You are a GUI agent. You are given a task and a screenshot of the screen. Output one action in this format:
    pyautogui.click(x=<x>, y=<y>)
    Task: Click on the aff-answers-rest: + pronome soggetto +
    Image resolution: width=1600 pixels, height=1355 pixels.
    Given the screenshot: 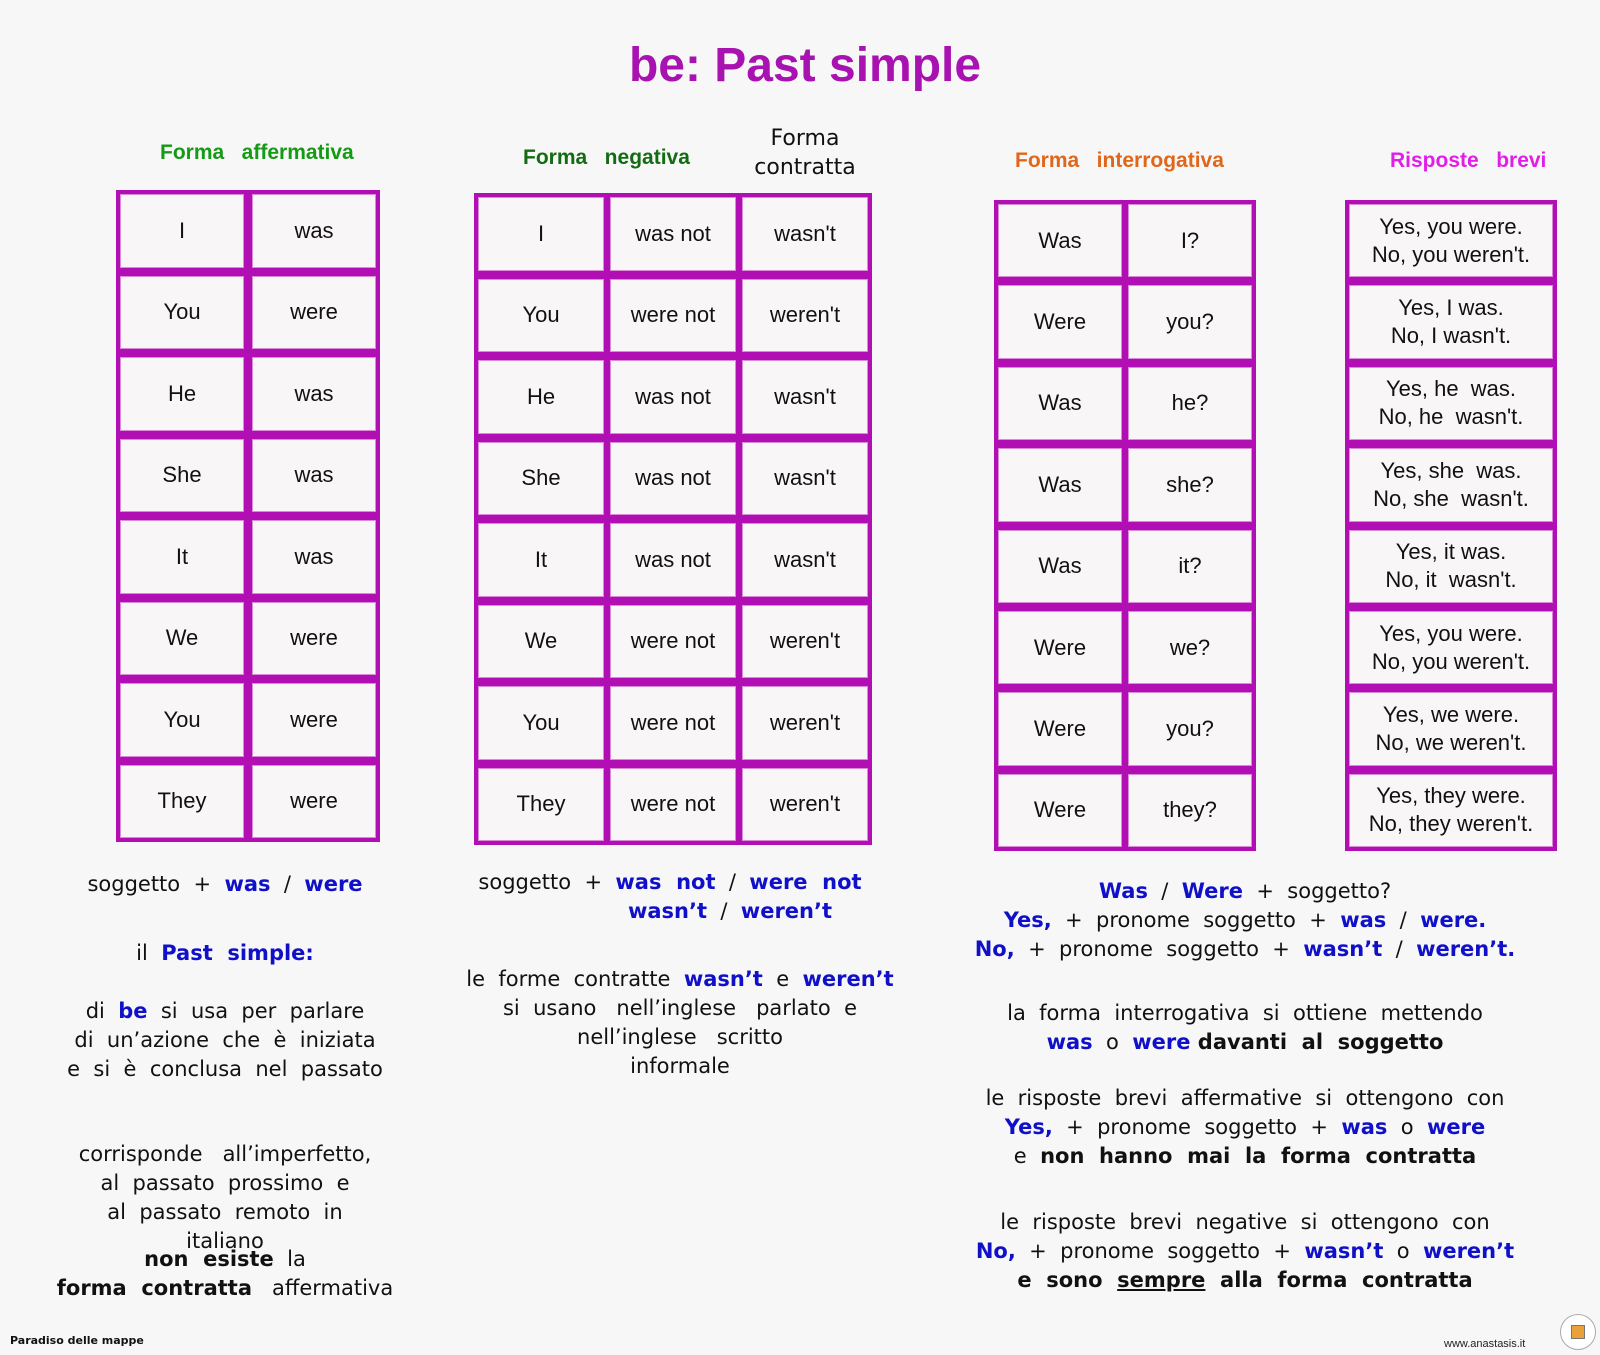 What is the action you would take?
    pyautogui.click(x=1197, y=1127)
    